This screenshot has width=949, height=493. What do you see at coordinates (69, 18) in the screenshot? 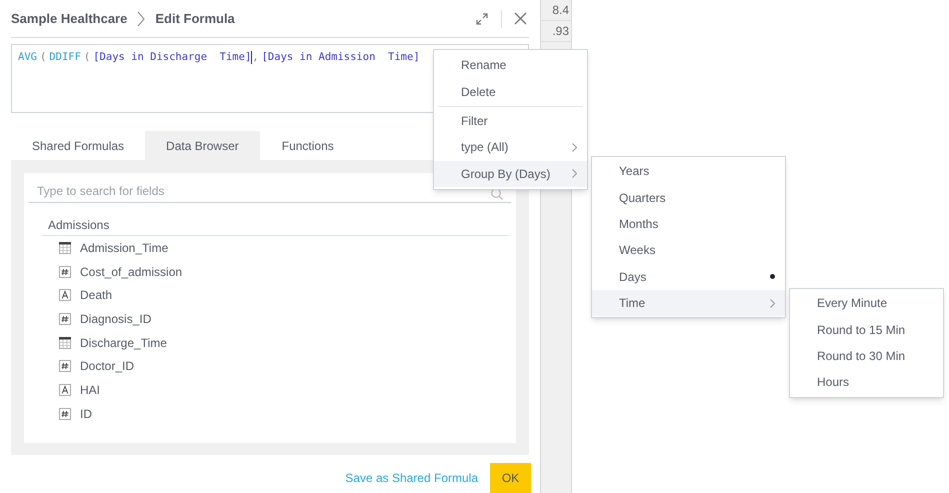
I see `breadcrumb-link: Sample Healthcare` at bounding box center [69, 18].